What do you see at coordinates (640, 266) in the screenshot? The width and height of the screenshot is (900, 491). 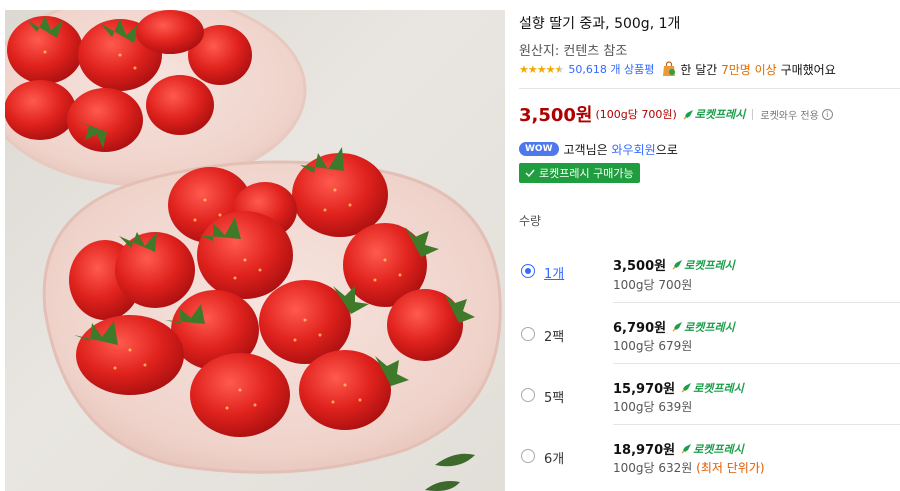 I see `option-price: 3,500원` at bounding box center [640, 266].